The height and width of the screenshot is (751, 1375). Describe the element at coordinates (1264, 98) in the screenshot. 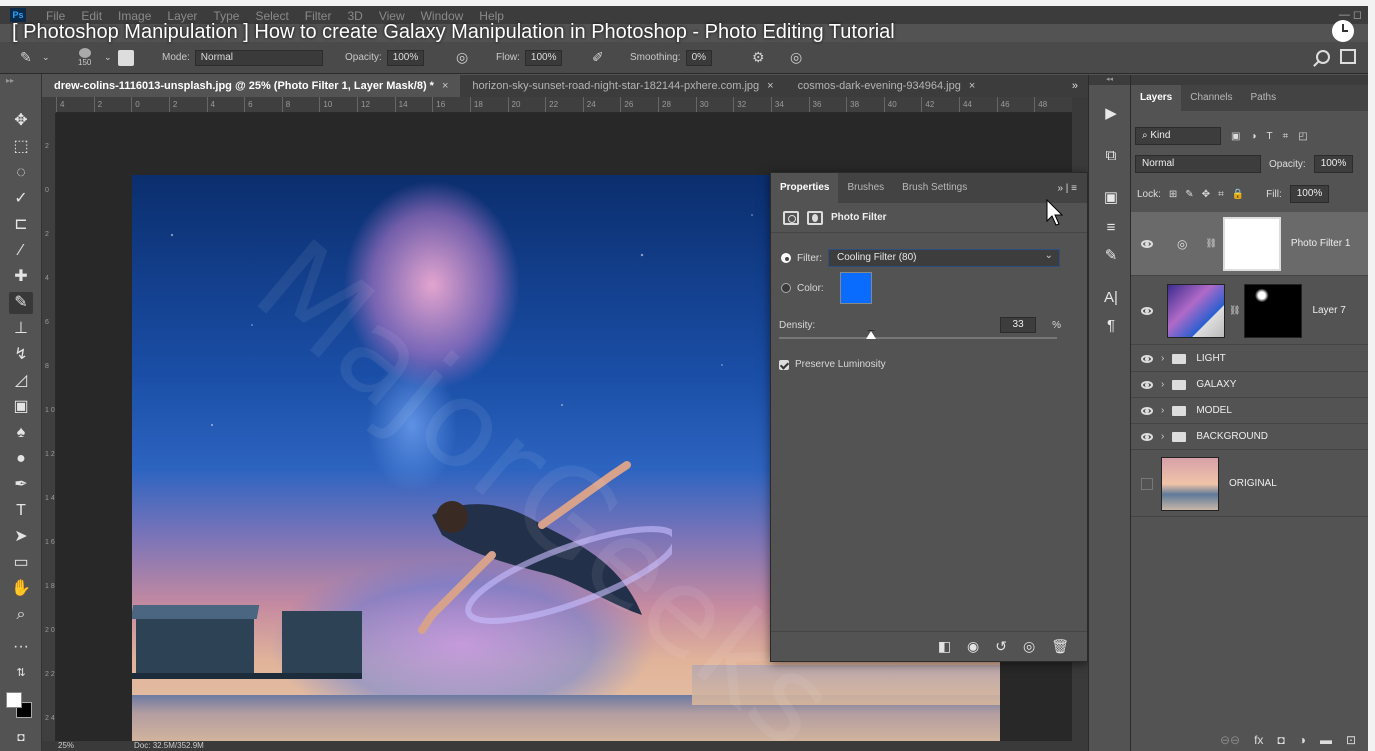

I see `tab-paths: Paths` at that location.